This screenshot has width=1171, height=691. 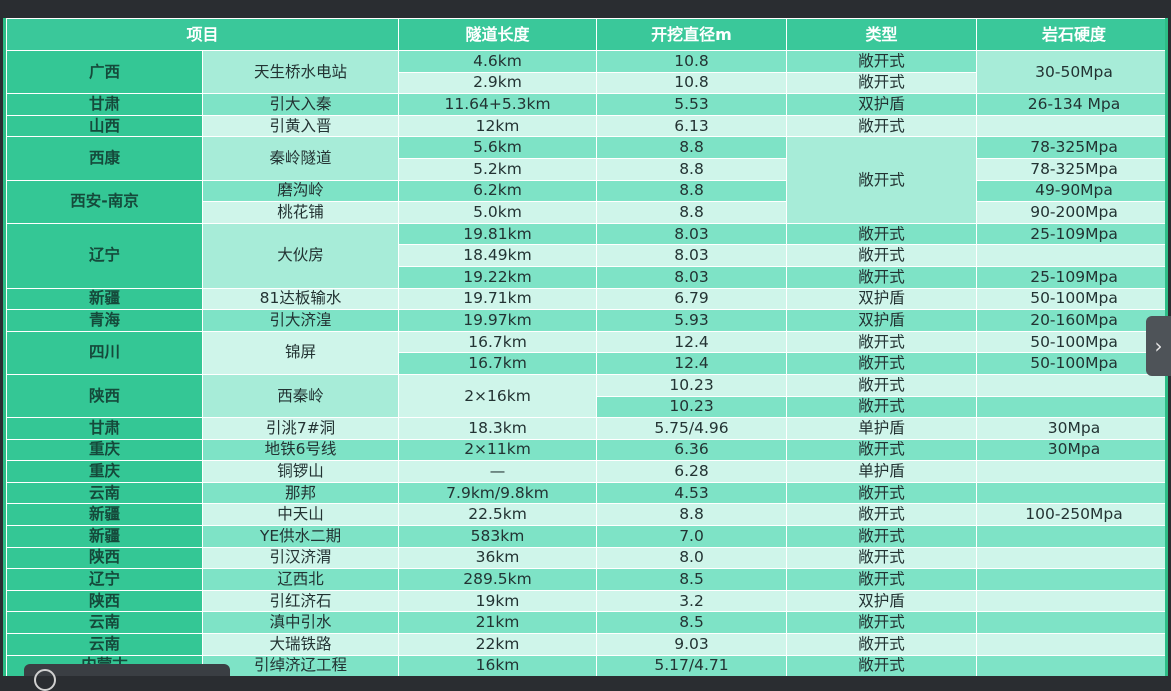 What do you see at coordinates (498, 493) in the screenshot?
I see `cell-length: 7.9km/9.8km` at bounding box center [498, 493].